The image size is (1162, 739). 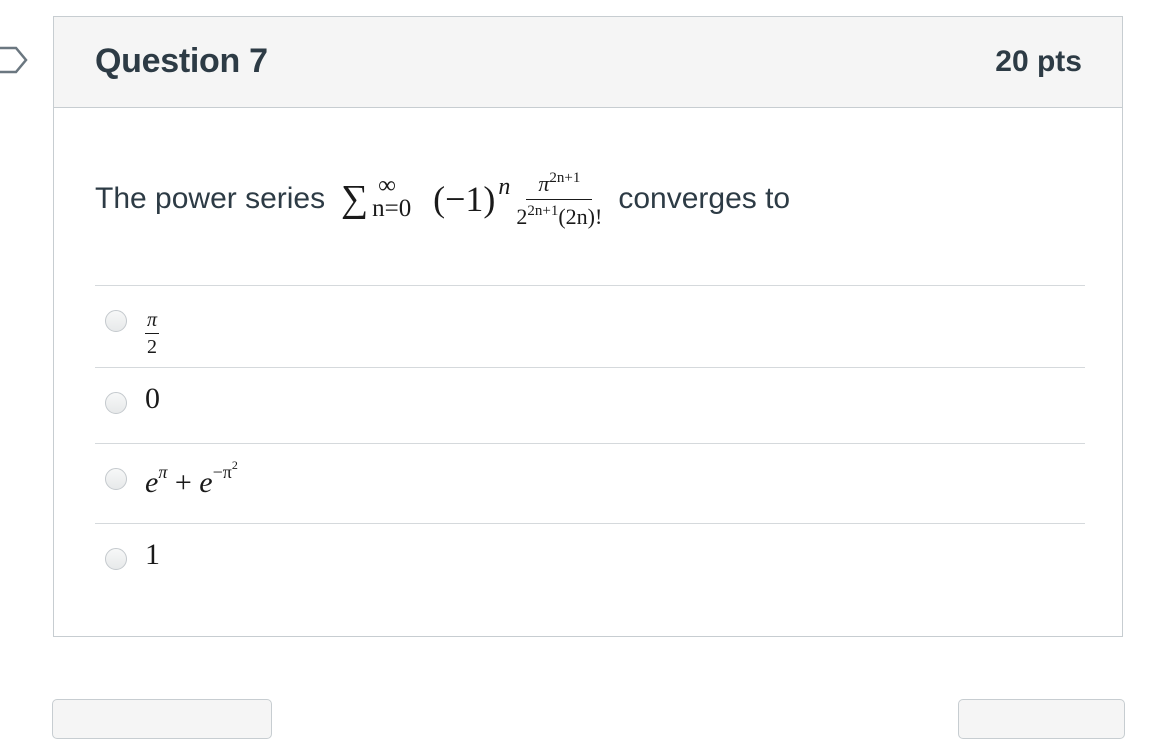 What do you see at coordinates (590, 563) in the screenshot?
I see `answer-option: 1` at bounding box center [590, 563].